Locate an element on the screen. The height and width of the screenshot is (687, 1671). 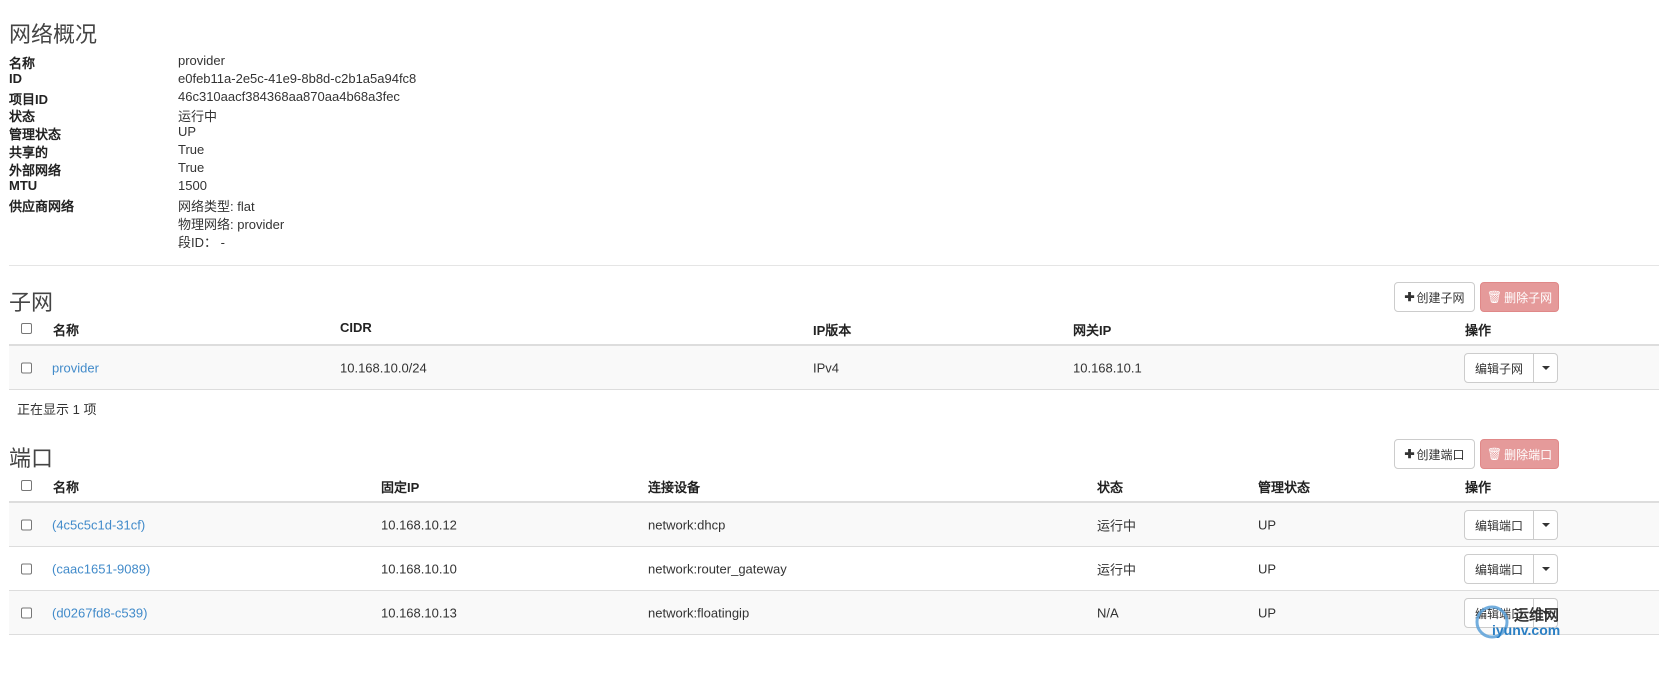
delete-port-button: 🗑 删除端口 is located at coordinates (1519, 454).